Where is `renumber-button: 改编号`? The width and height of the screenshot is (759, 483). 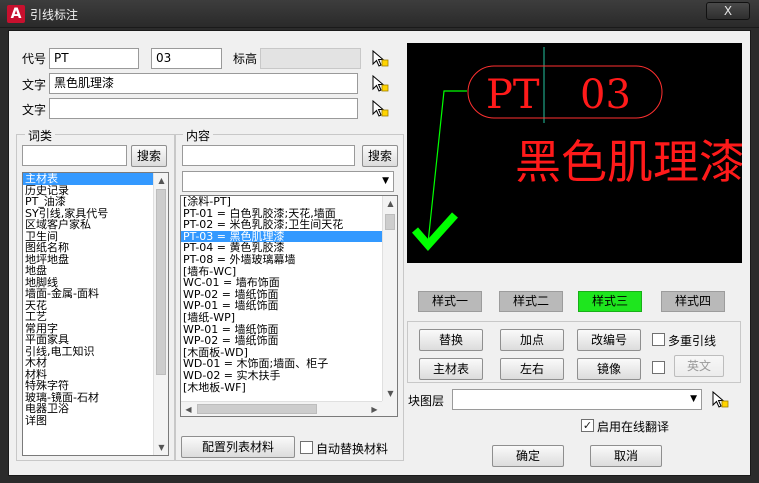
renumber-button: 改编号 is located at coordinates (609, 340).